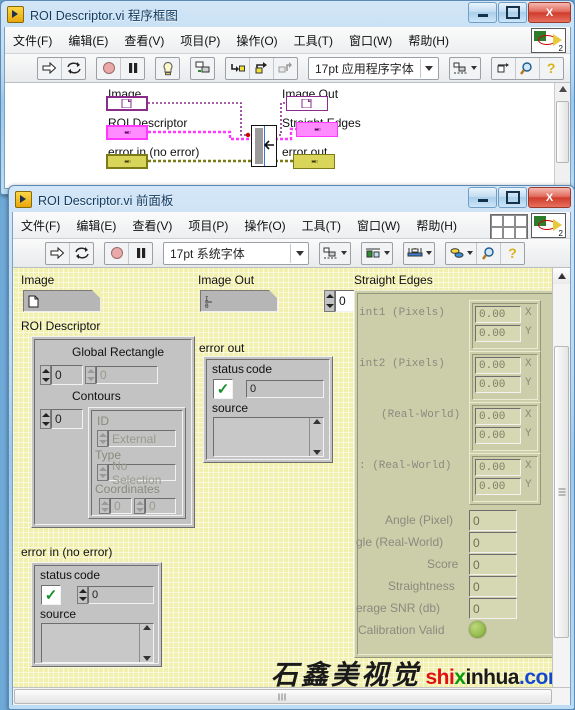  What do you see at coordinates (167, 68) in the screenshot?
I see `highlight-execution-bulb-icon` at bounding box center [167, 68].